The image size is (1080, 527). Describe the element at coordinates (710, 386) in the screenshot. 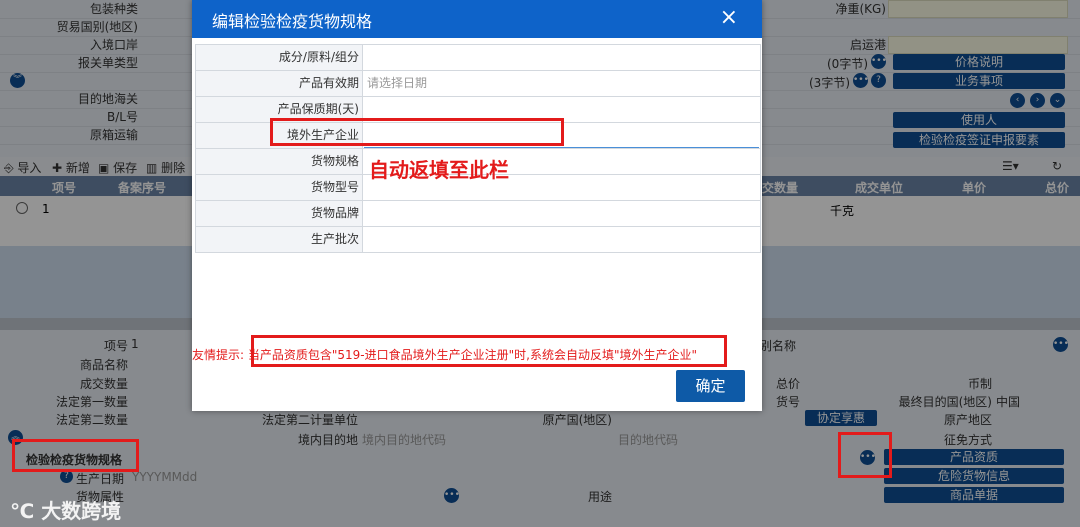

I see `ok-button: 确定` at that location.